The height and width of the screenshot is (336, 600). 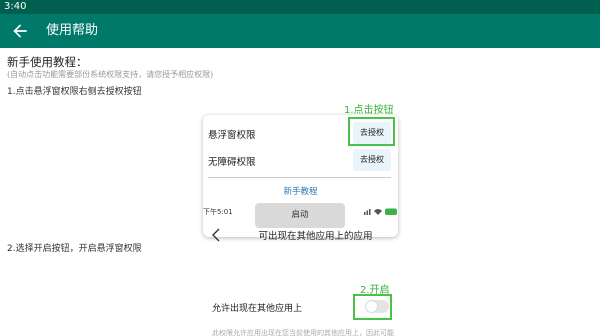 What do you see at coordinates (257, 309) in the screenshot?
I see `allow-overlay-label: 允许出现在其他应用上` at bounding box center [257, 309].